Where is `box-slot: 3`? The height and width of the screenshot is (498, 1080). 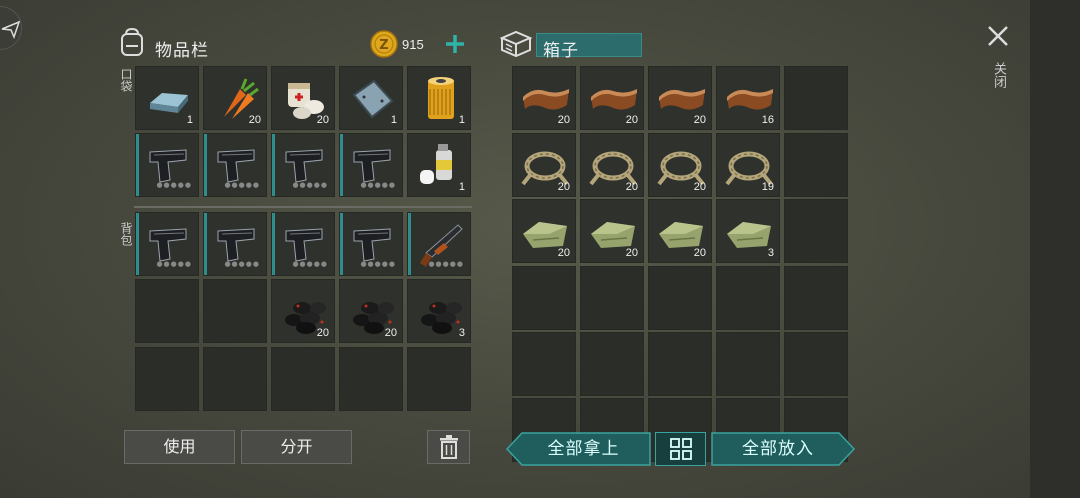
box-slot: 3 is located at coordinates (748, 231).